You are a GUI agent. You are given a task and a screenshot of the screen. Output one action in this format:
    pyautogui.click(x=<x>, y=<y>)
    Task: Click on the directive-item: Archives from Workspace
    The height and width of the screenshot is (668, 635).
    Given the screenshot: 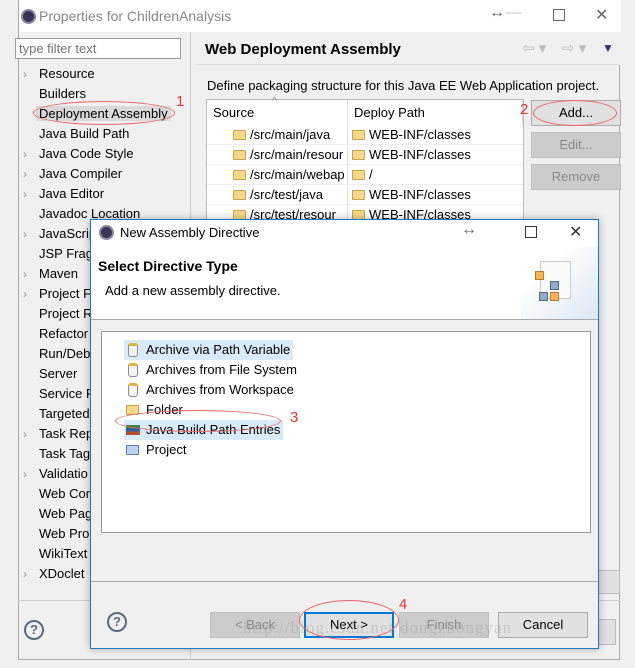 What is the action you would take?
    pyautogui.click(x=210, y=390)
    